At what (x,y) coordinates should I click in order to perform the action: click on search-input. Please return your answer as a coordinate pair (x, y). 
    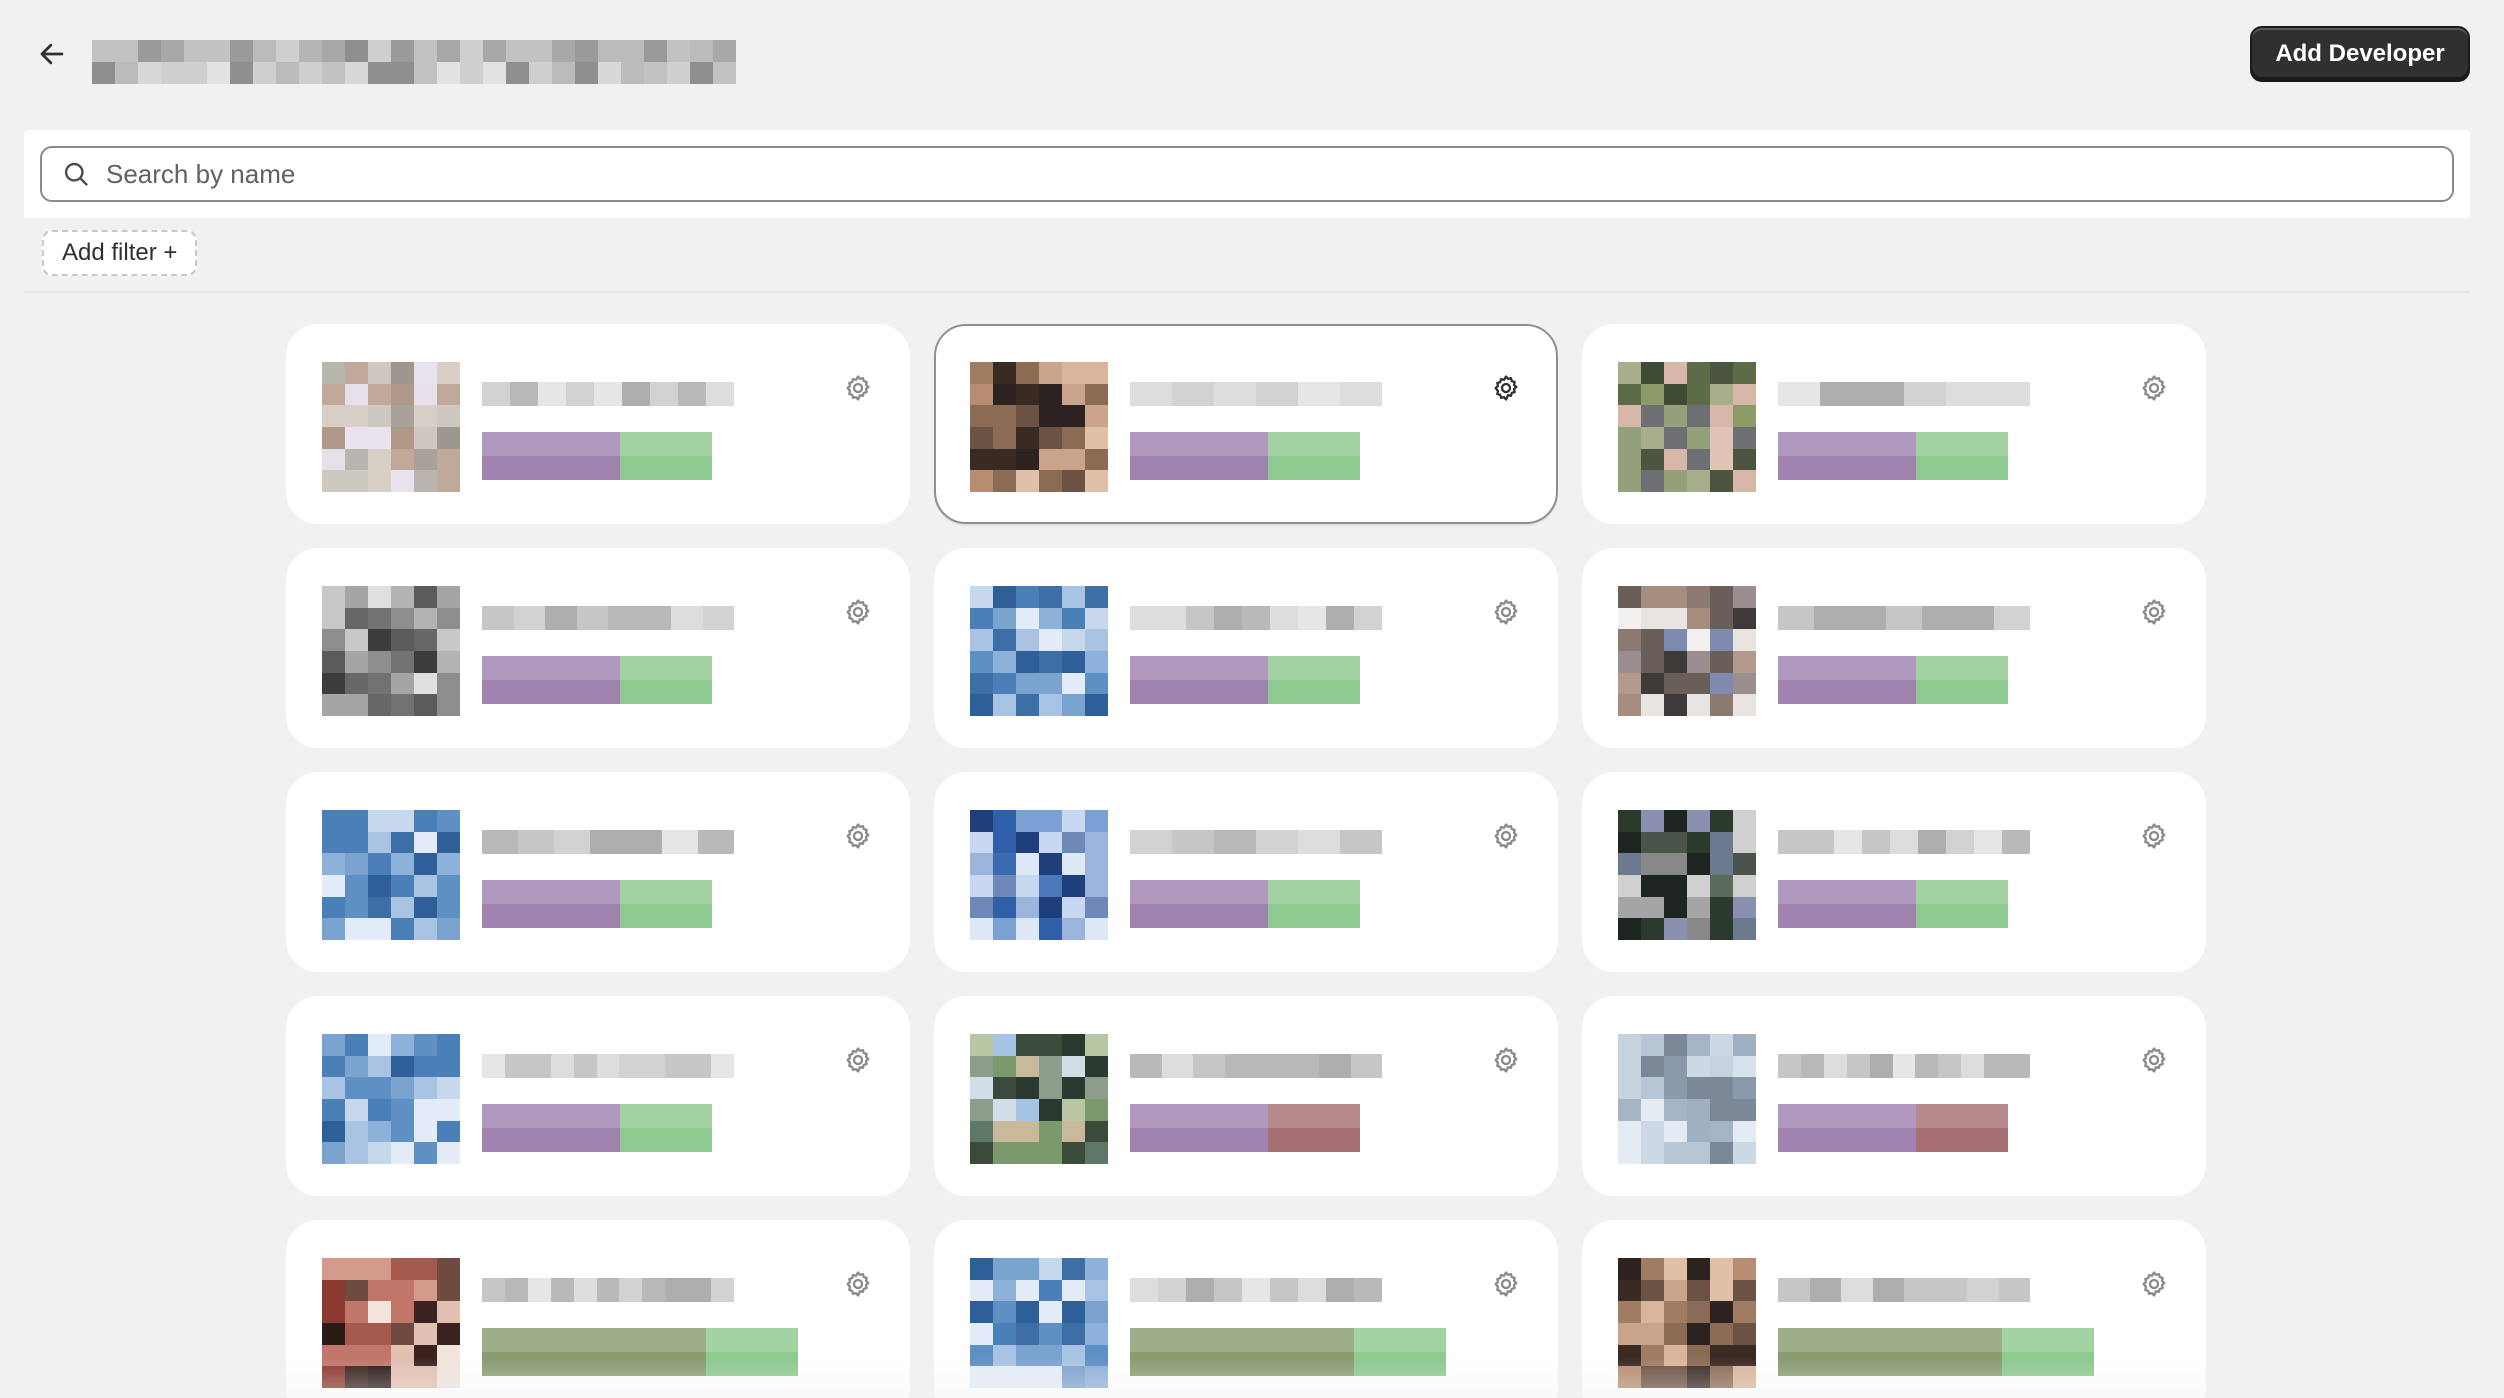
    Looking at the image, I should click on (1279, 174).